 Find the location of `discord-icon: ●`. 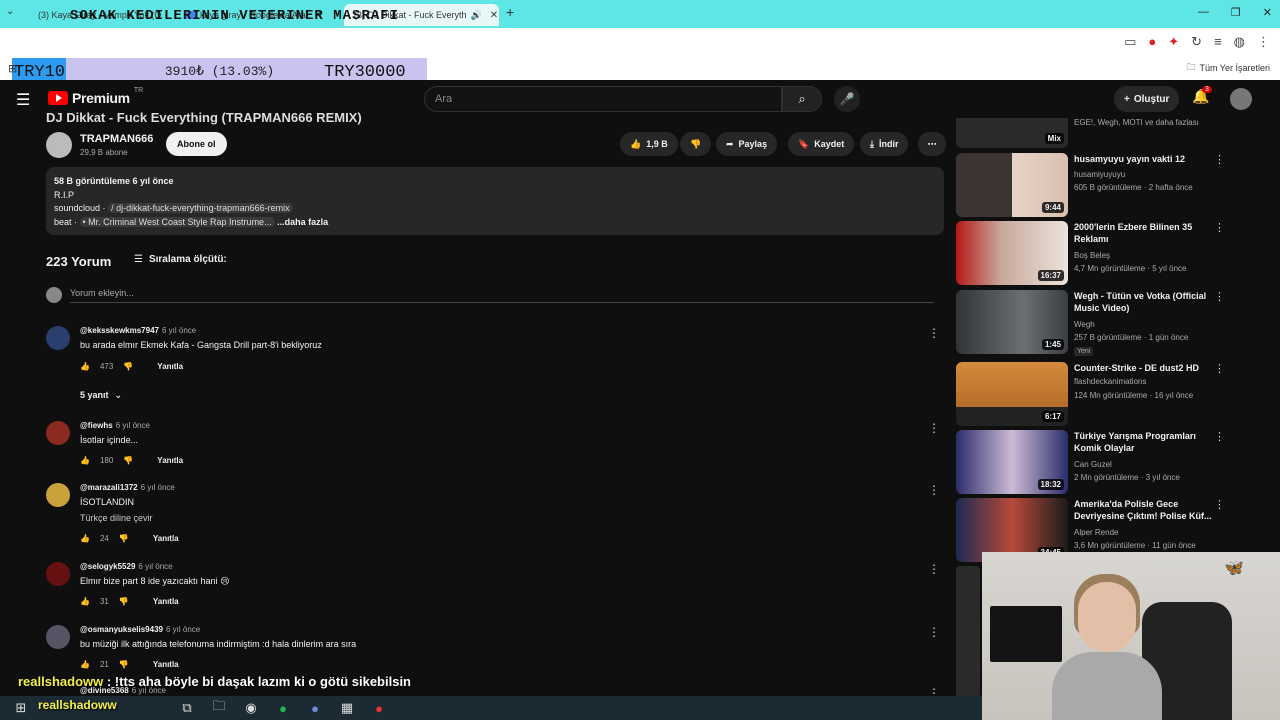

discord-icon: ● is located at coordinates (315, 708).